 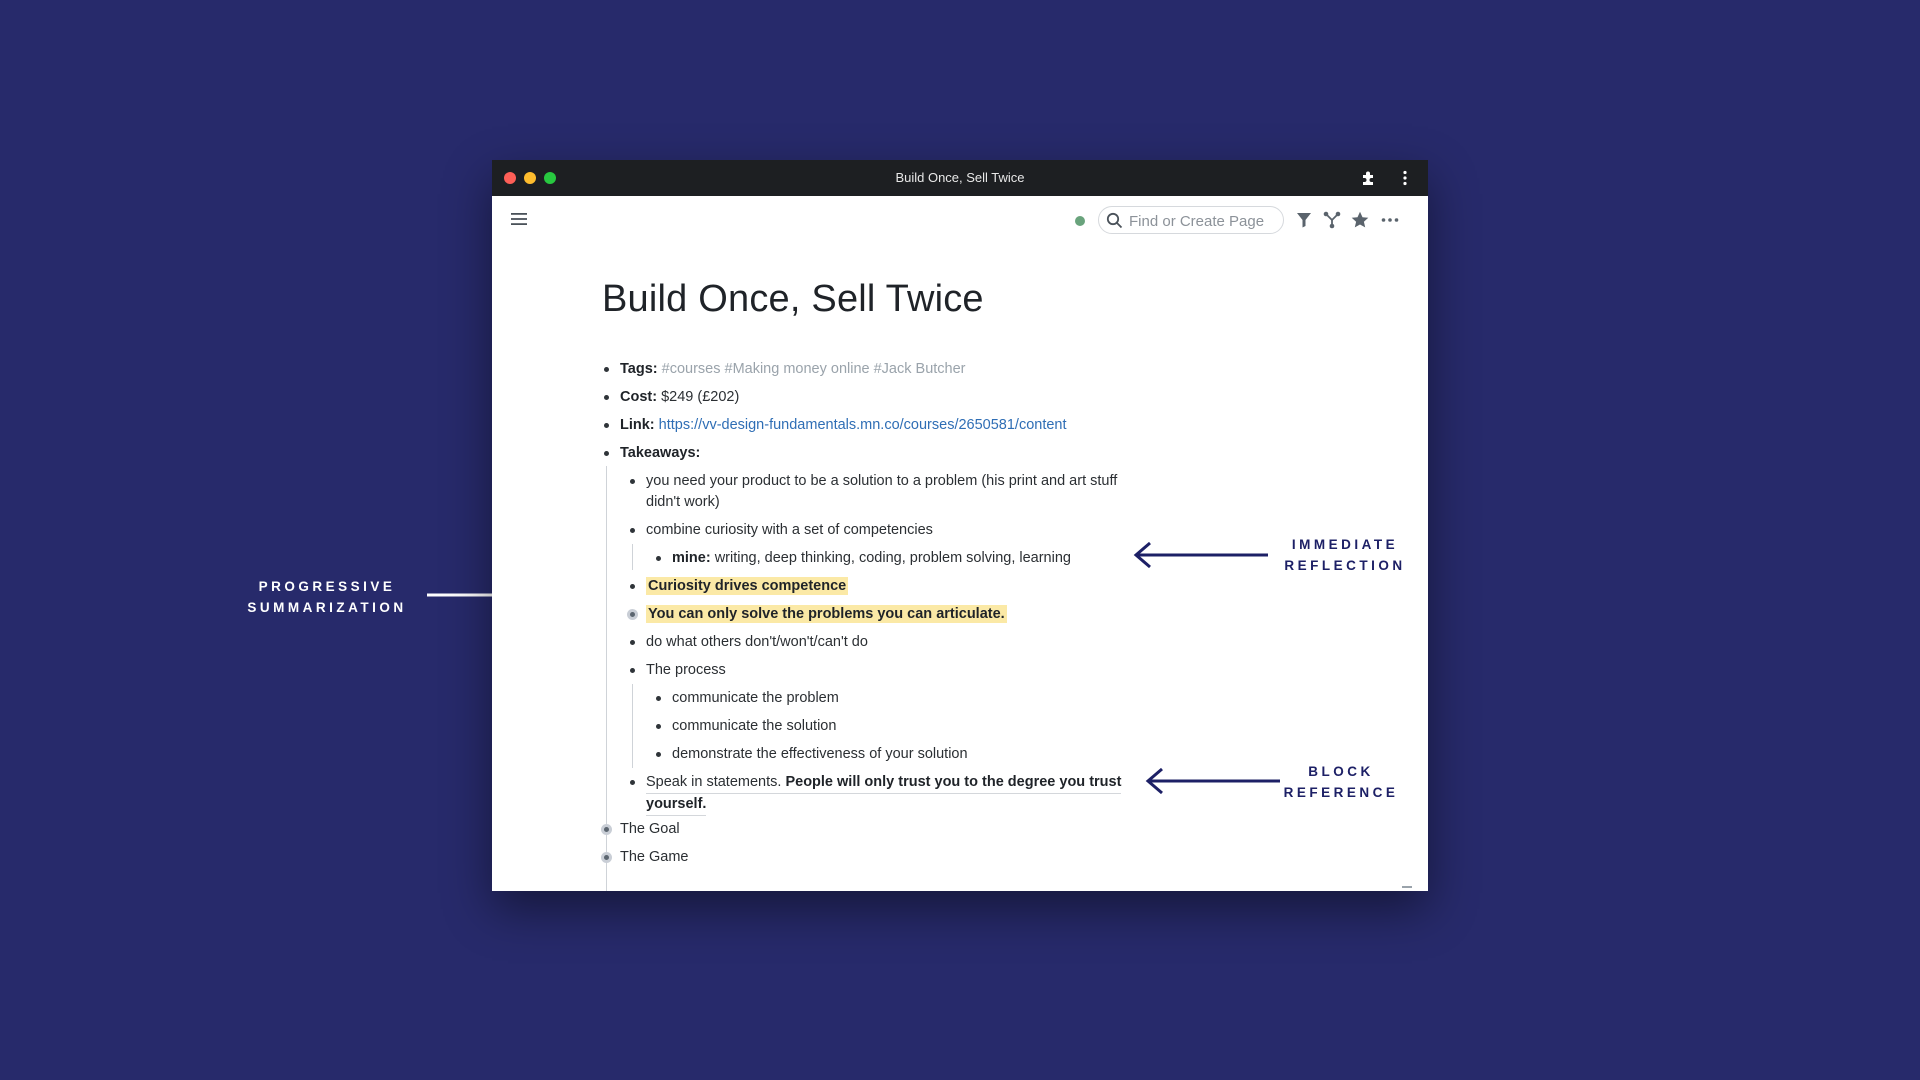 What do you see at coordinates (1304, 220) in the screenshot?
I see `filter-icon` at bounding box center [1304, 220].